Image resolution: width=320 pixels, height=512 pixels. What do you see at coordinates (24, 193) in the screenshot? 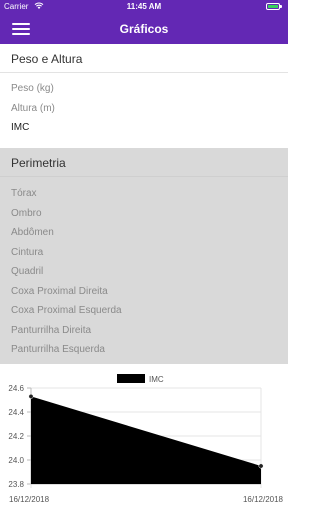
I see `list-item: Tórax` at bounding box center [24, 193].